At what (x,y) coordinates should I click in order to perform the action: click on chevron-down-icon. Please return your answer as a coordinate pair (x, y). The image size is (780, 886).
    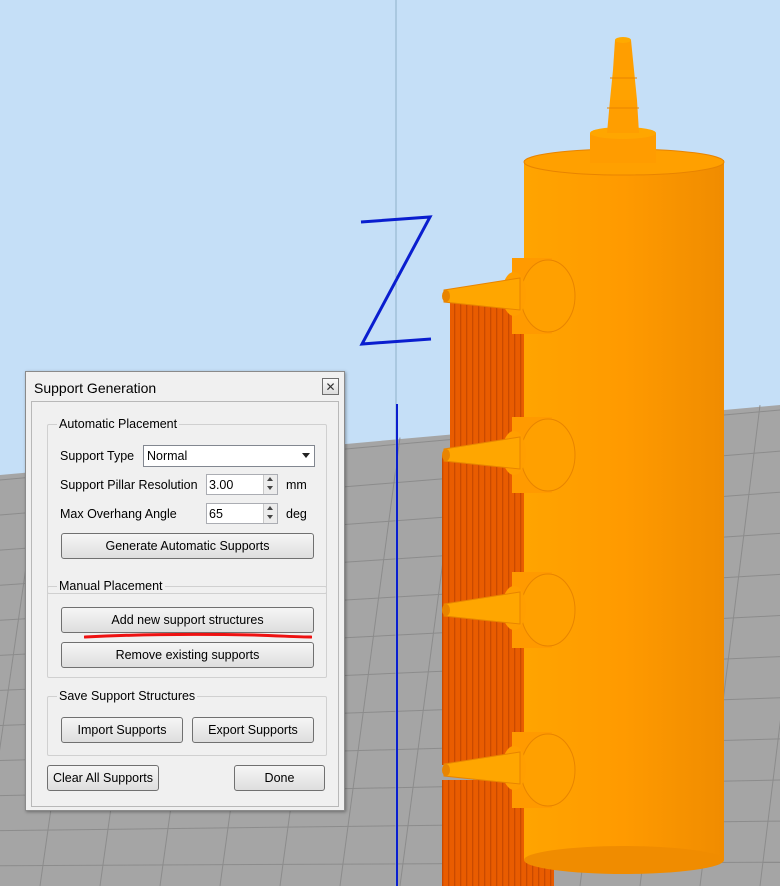
    Looking at the image, I should click on (306, 455).